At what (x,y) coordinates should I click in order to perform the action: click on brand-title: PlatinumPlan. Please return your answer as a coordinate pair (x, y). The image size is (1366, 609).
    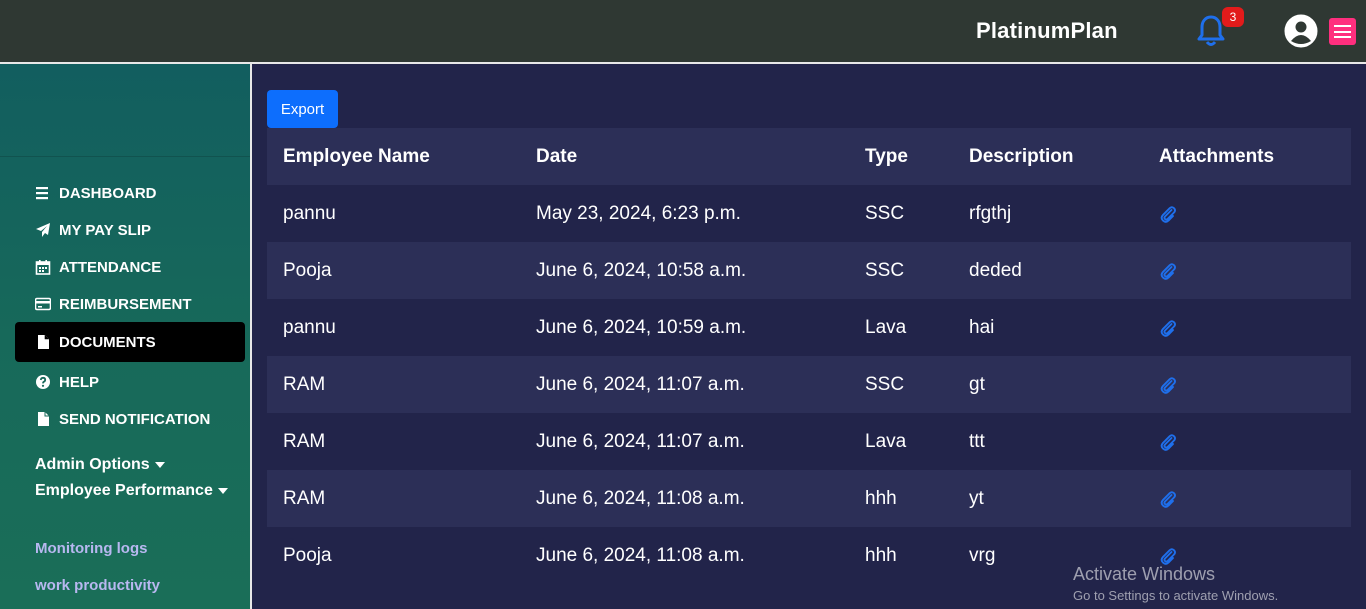
    Looking at the image, I should click on (1047, 31).